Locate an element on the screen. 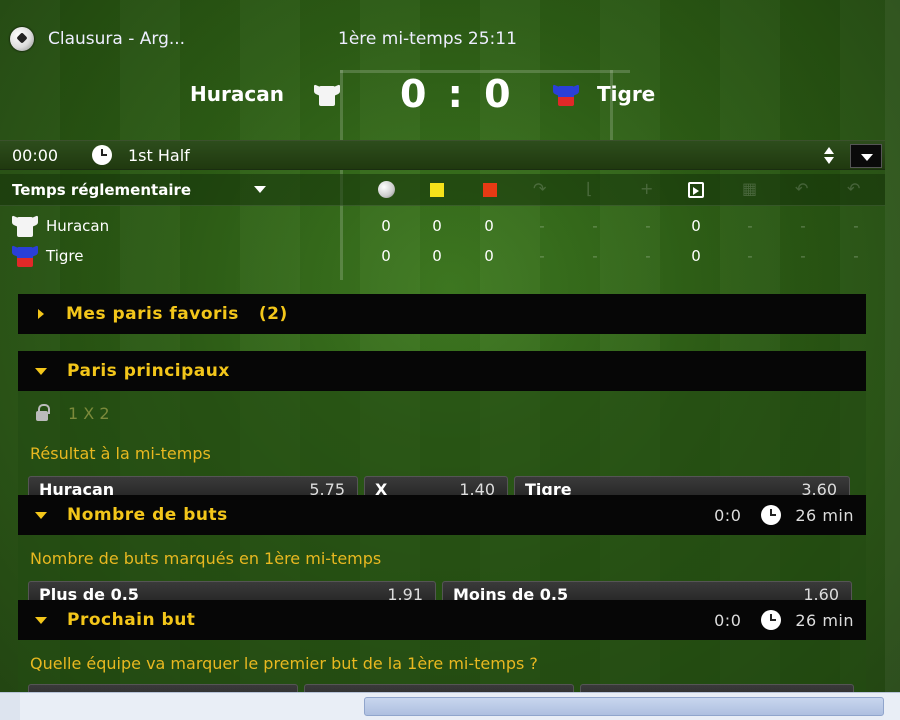  goals-odds: Plus de 0.5 1.91 Moins de 0.5 1.60 is located at coordinates (443, 591).